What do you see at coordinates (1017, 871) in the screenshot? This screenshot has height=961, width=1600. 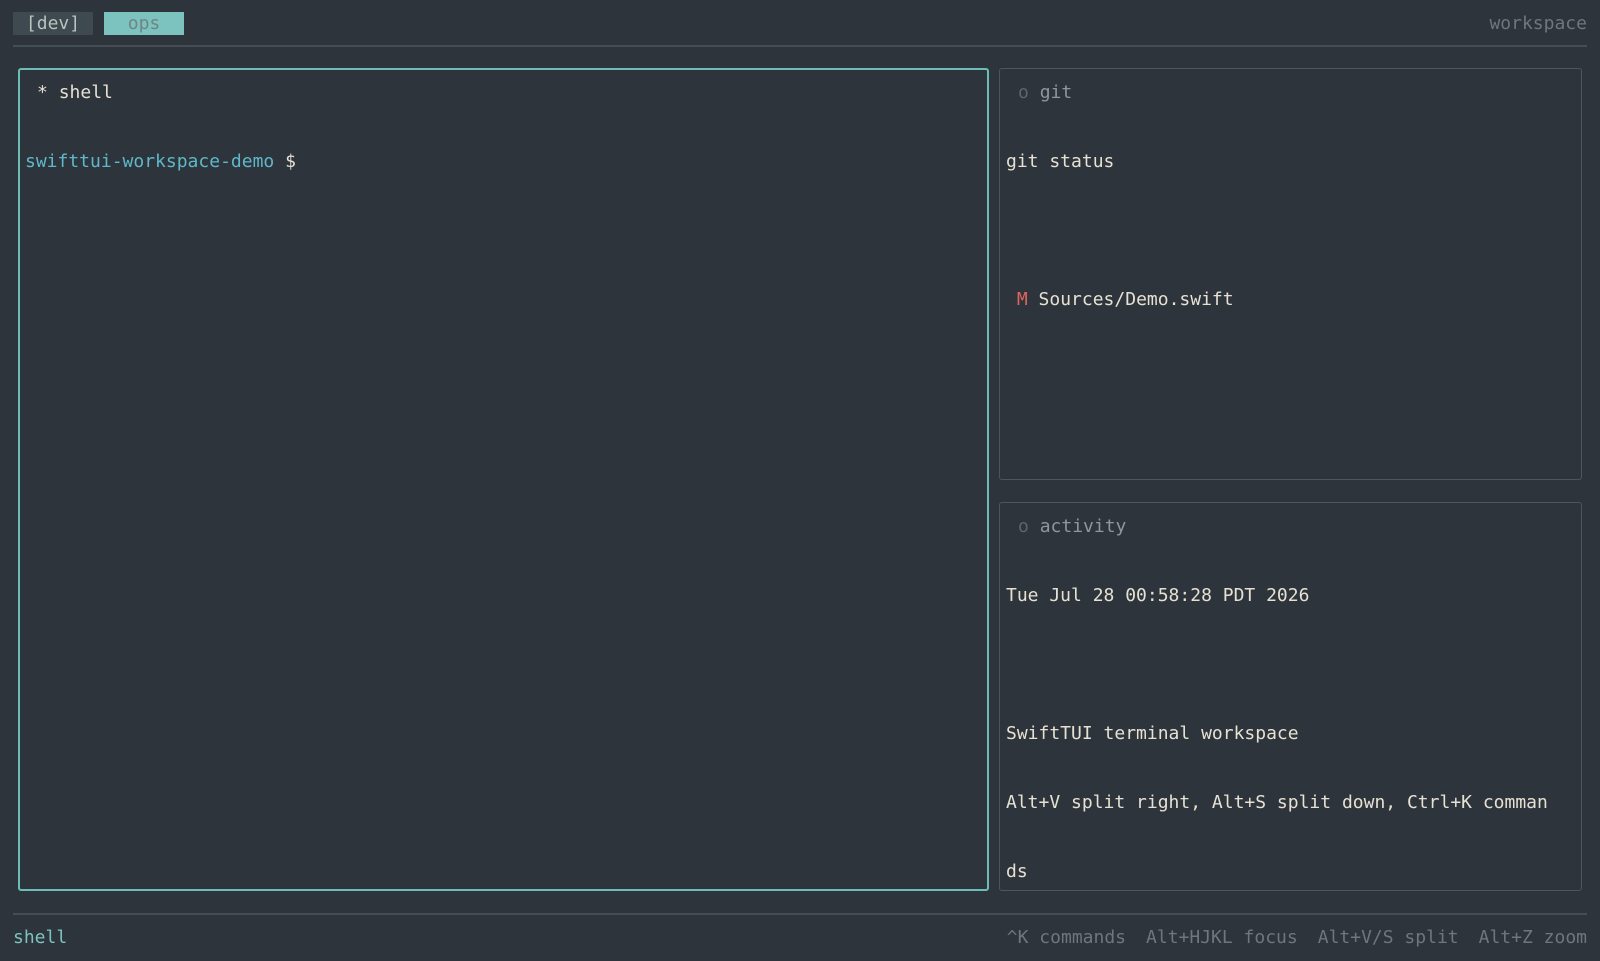 I see `activity-help-line-wrap: ds` at bounding box center [1017, 871].